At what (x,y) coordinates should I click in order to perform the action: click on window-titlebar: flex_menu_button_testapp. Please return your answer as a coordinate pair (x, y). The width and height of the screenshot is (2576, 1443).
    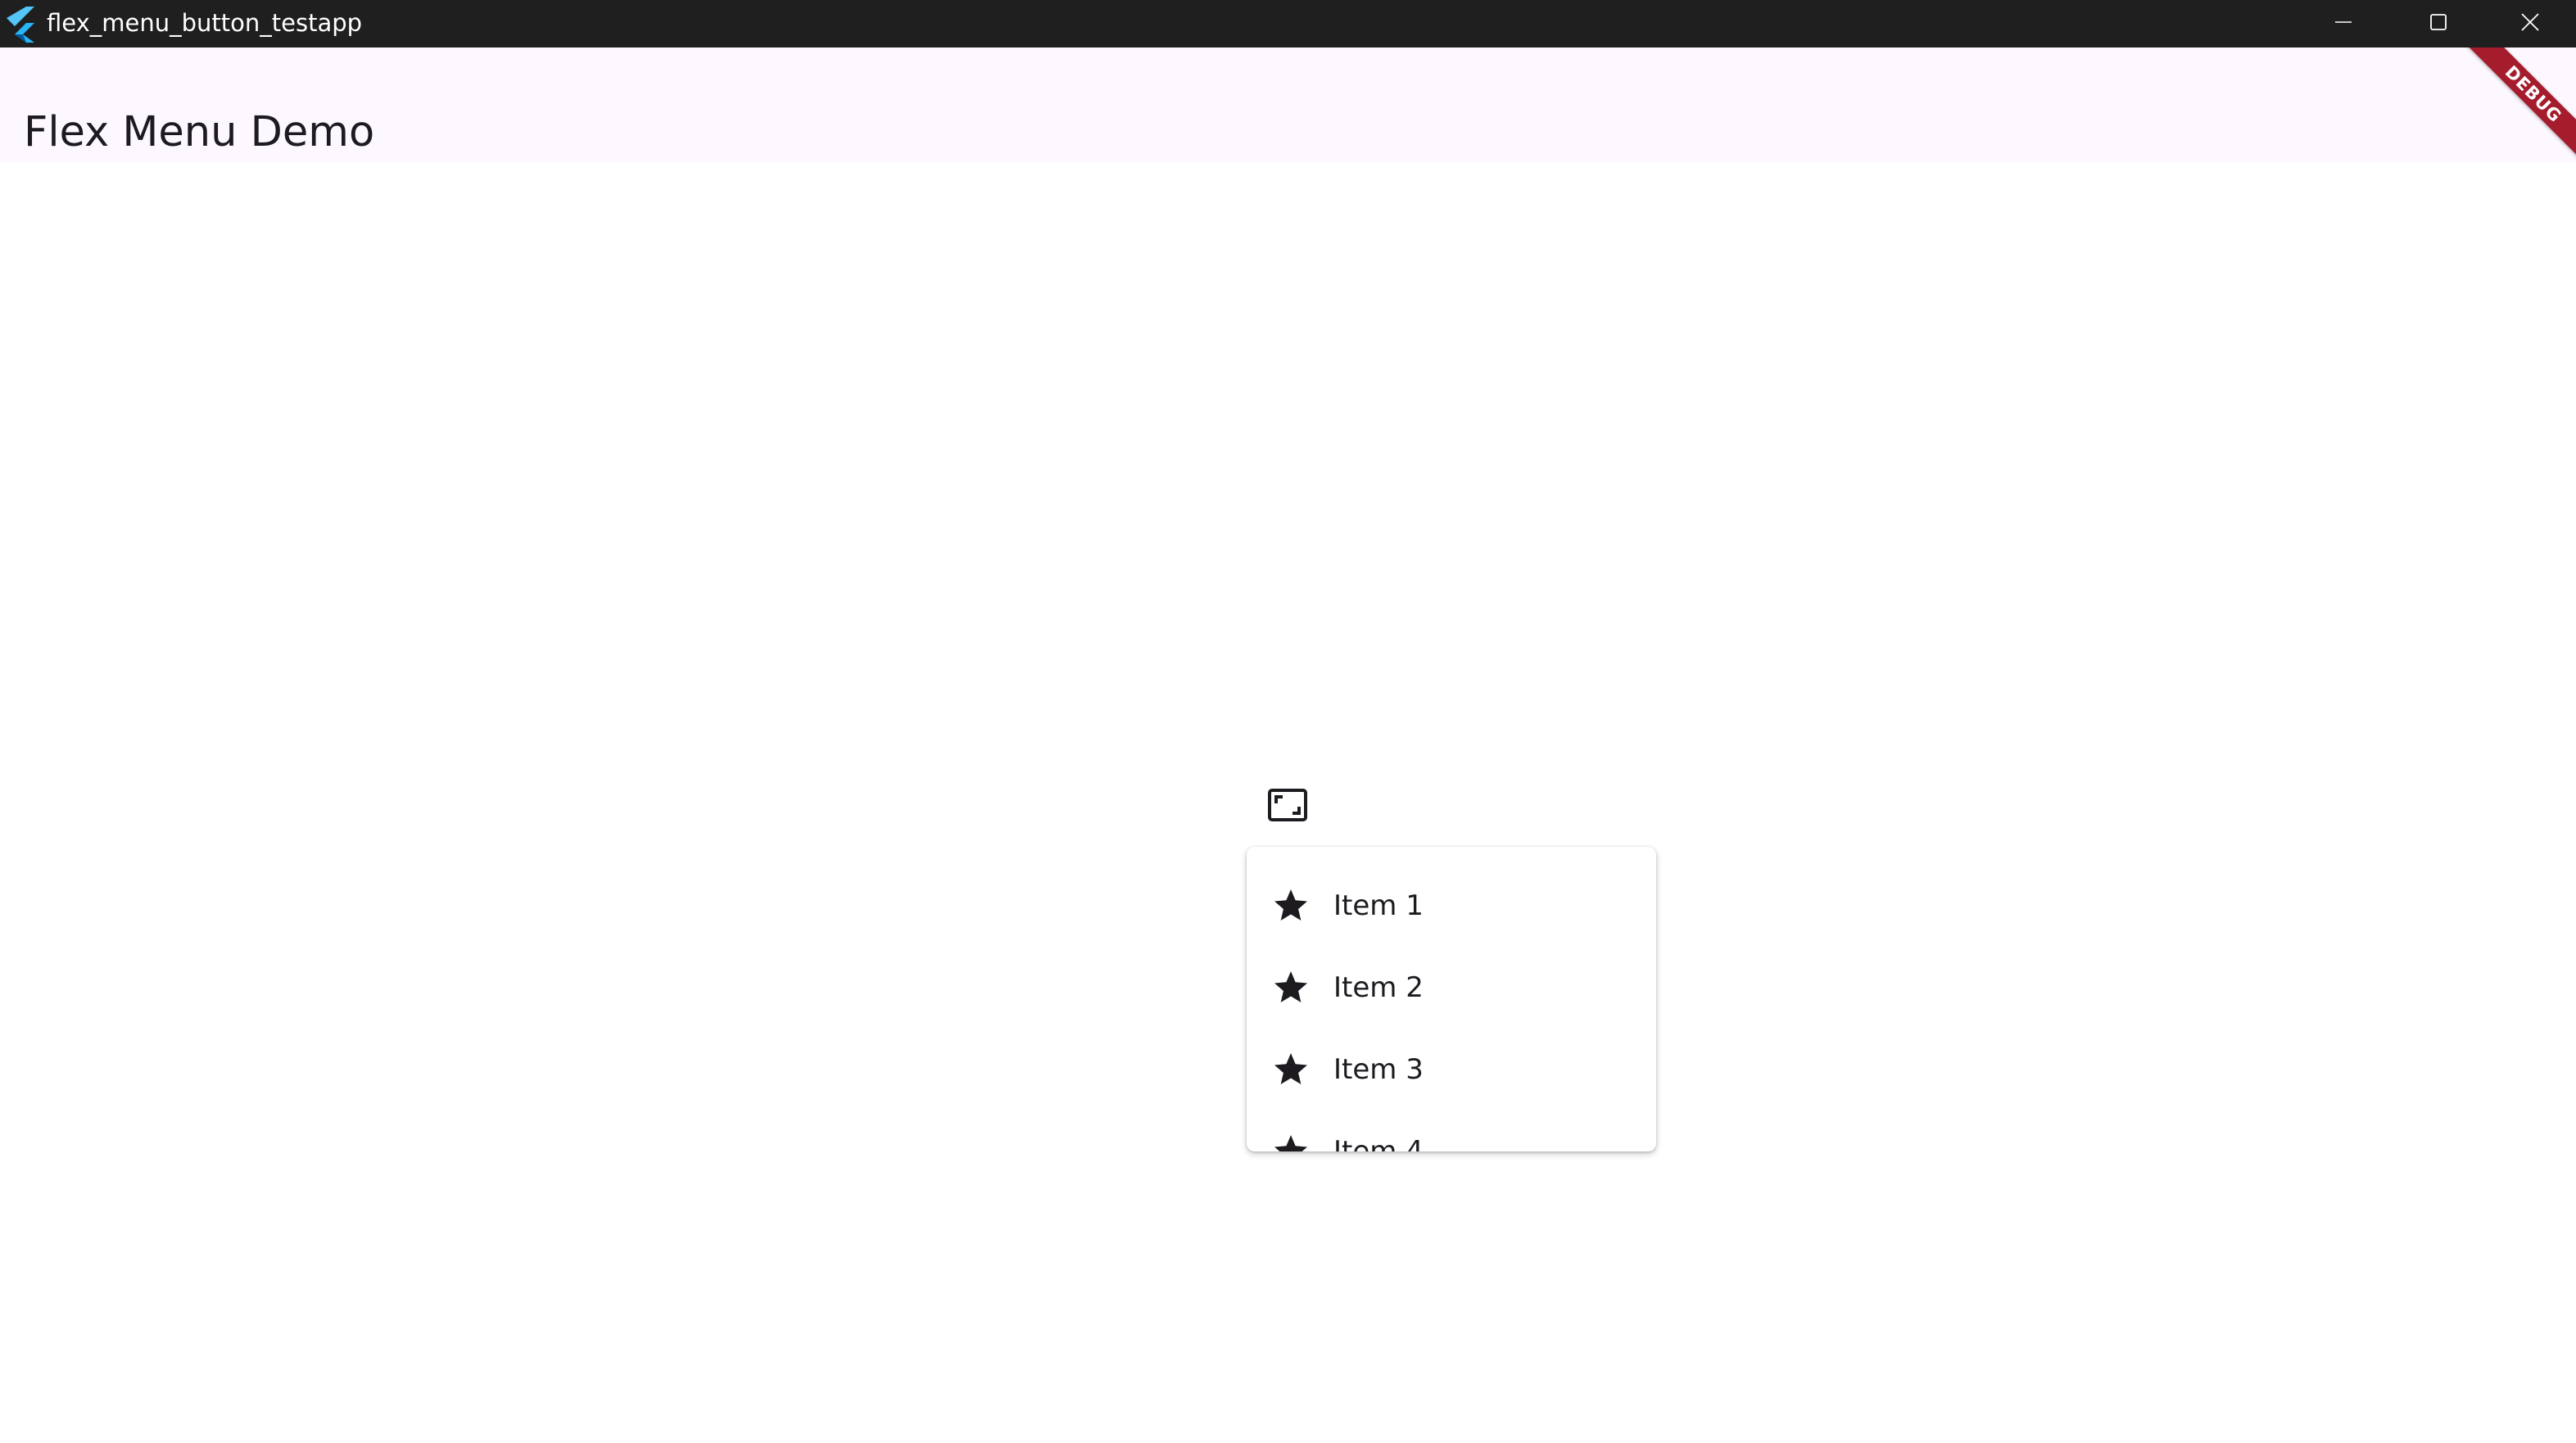
    Looking at the image, I should click on (1288, 23).